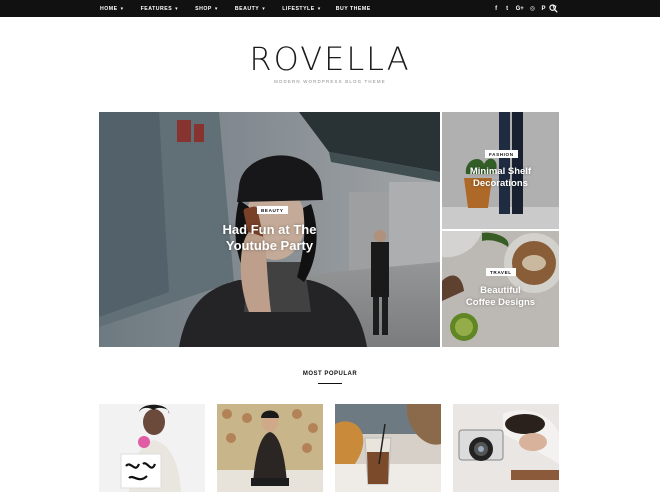  Describe the element at coordinates (532, 9) in the screenshot. I see `instagram-icon: ◎` at that location.